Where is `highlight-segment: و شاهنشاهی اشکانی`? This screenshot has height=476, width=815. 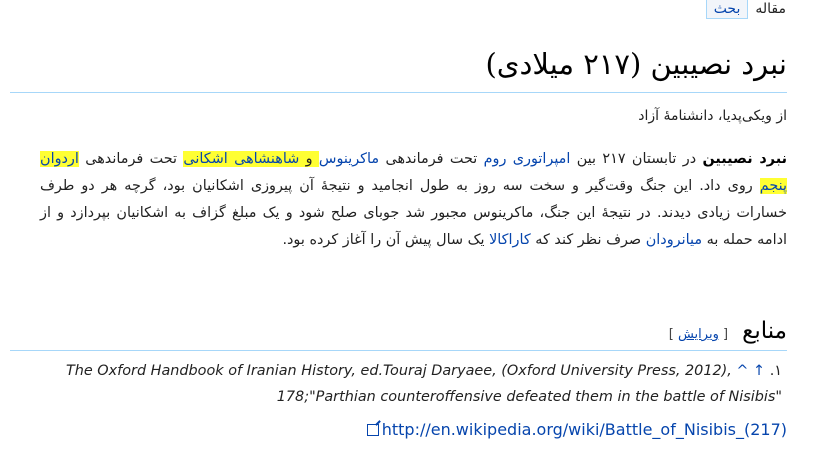 highlight-segment: و شاهنشاهی اشکانی is located at coordinates (251, 159).